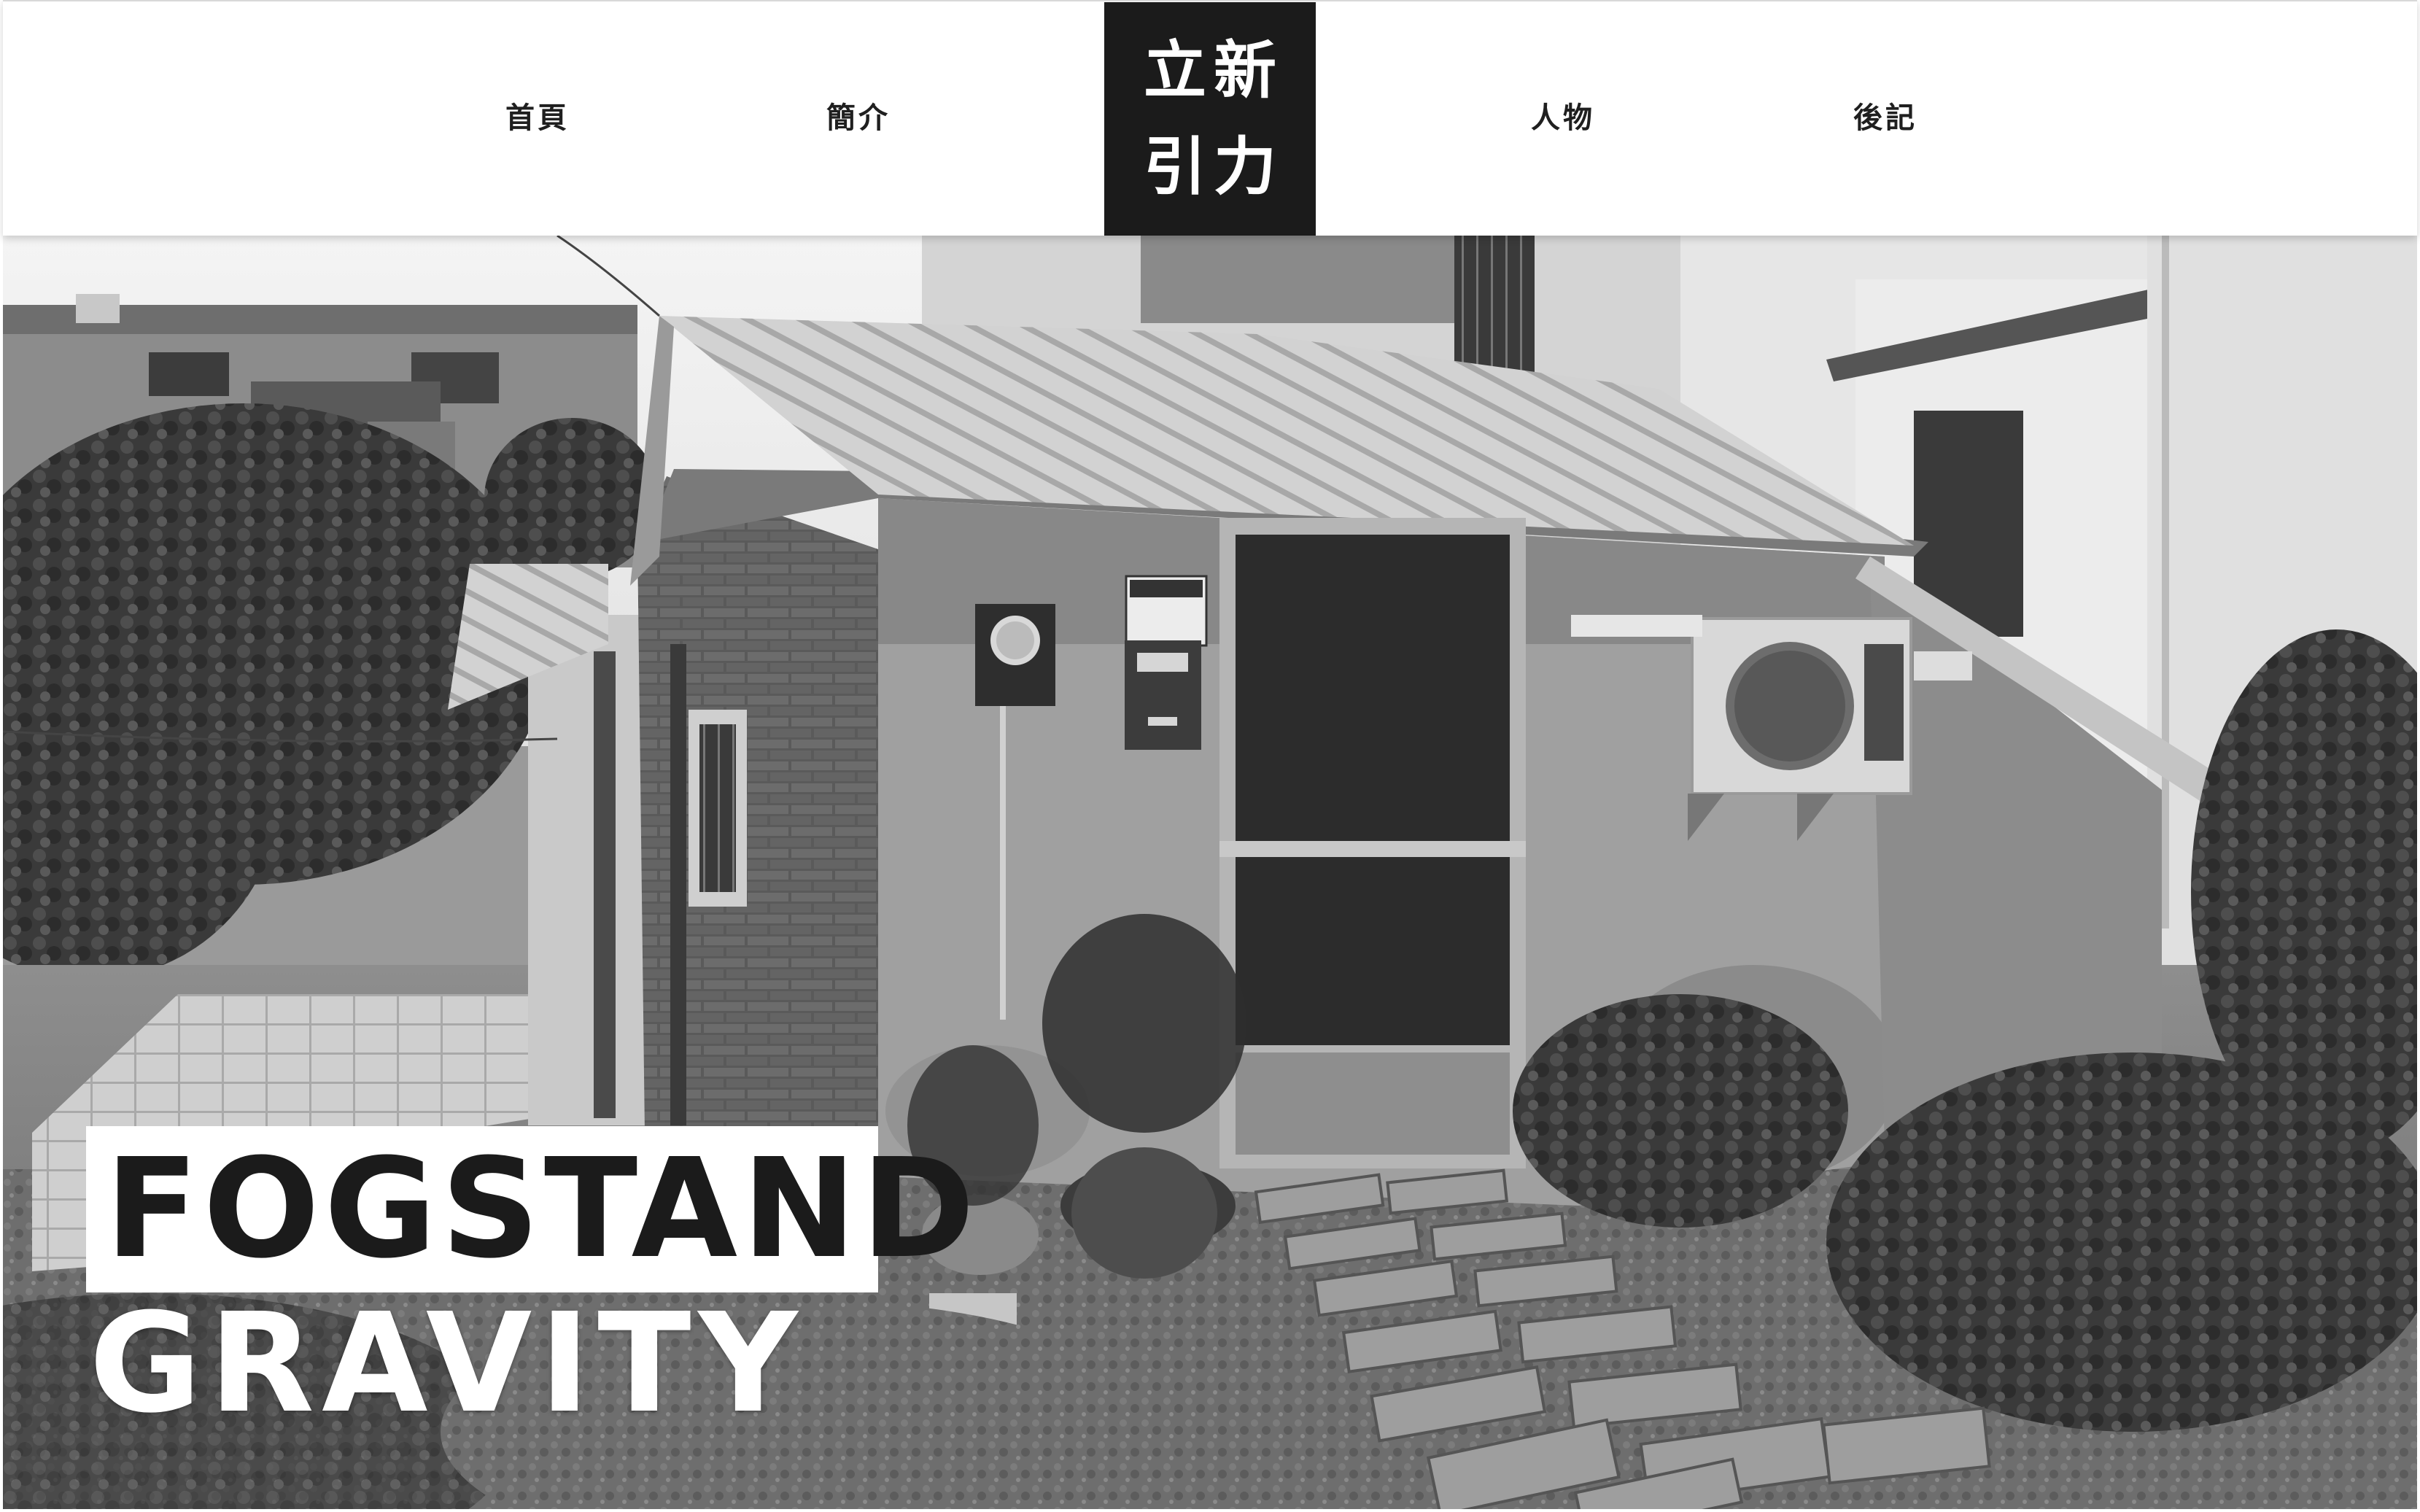 This screenshot has height=1512, width=2420. Describe the element at coordinates (858, 118) in the screenshot. I see `nav-about-link: 簡介` at that location.